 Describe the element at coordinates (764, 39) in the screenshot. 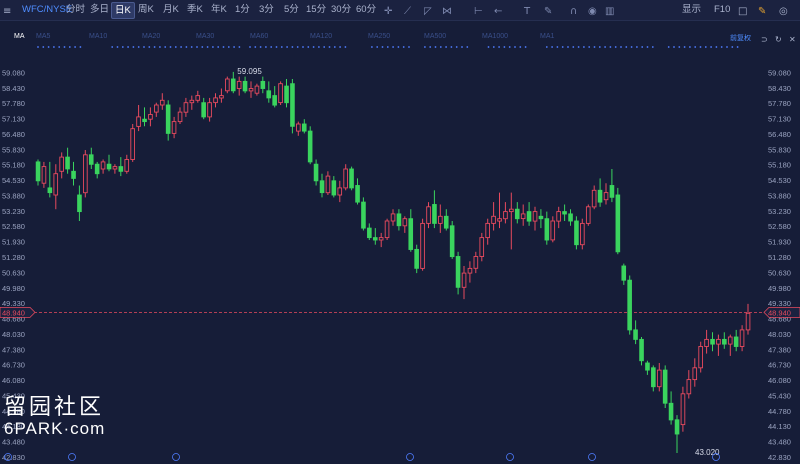

I see `collapse-ma-icon: ⊃` at that location.